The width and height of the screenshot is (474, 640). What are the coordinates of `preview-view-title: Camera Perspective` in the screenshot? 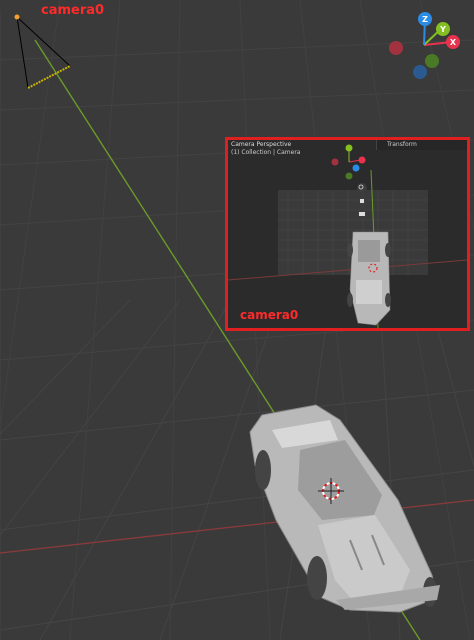 It's located at (261, 144).